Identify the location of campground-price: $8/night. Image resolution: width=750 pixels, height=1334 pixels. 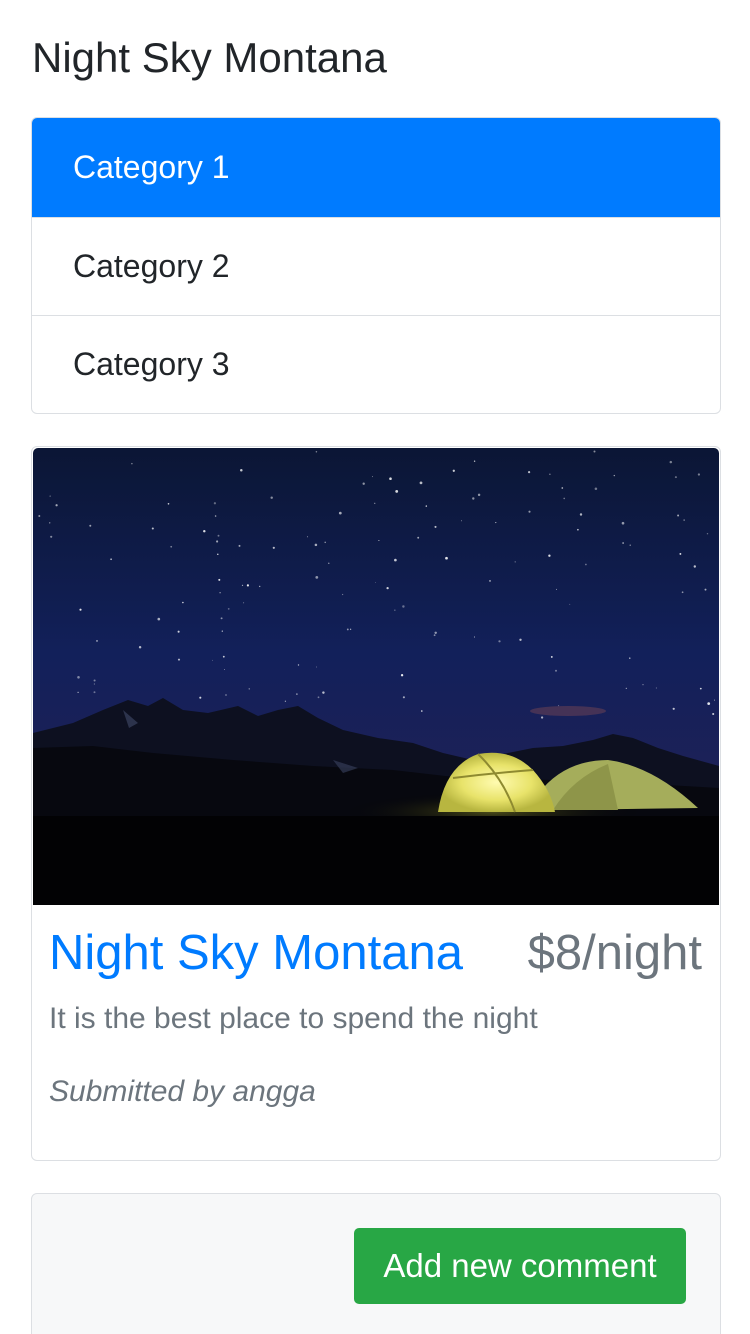
(614, 953).